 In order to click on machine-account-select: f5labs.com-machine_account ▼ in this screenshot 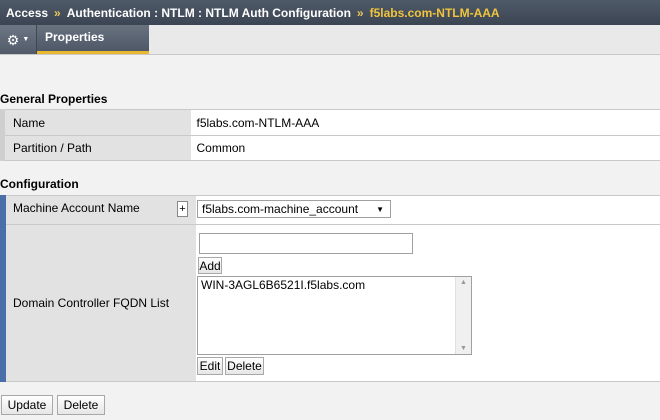, I will do `click(294, 209)`.